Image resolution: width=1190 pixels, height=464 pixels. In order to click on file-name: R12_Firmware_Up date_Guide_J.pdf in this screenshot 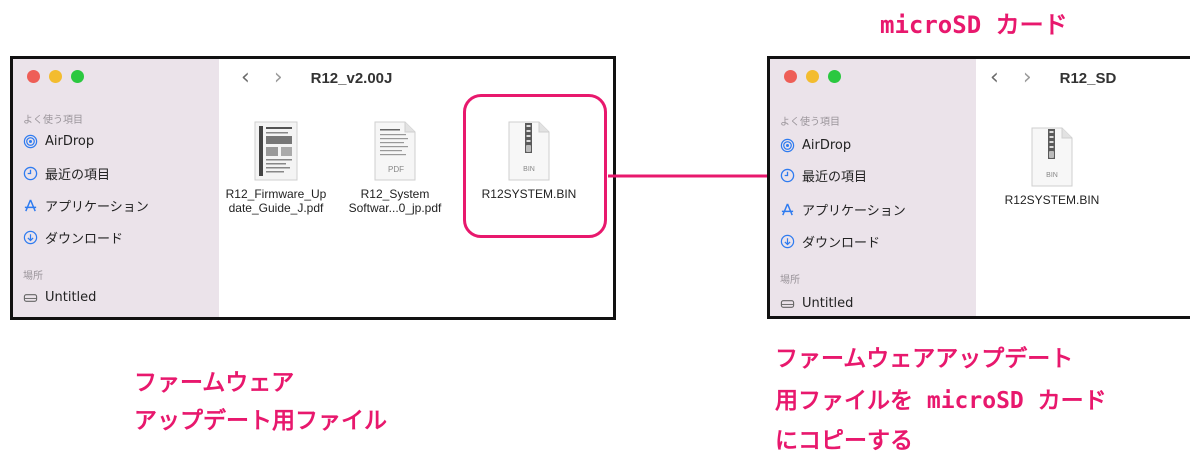, I will do `click(276, 201)`.